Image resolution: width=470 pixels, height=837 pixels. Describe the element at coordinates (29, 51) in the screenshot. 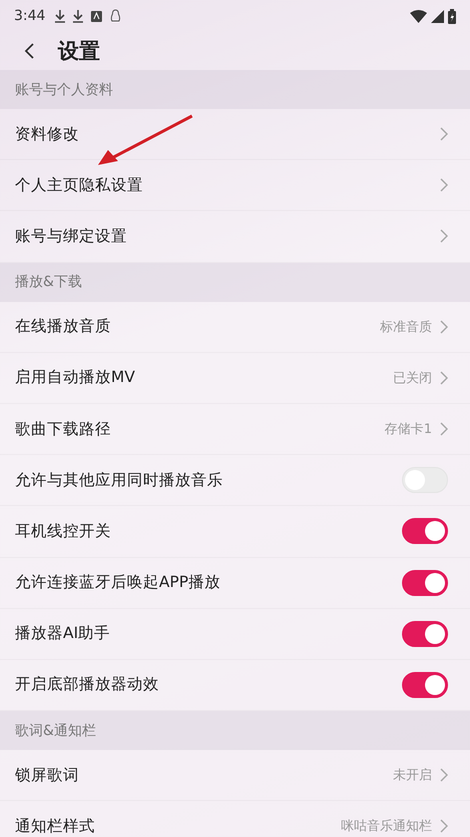

I see `back-icon` at that location.